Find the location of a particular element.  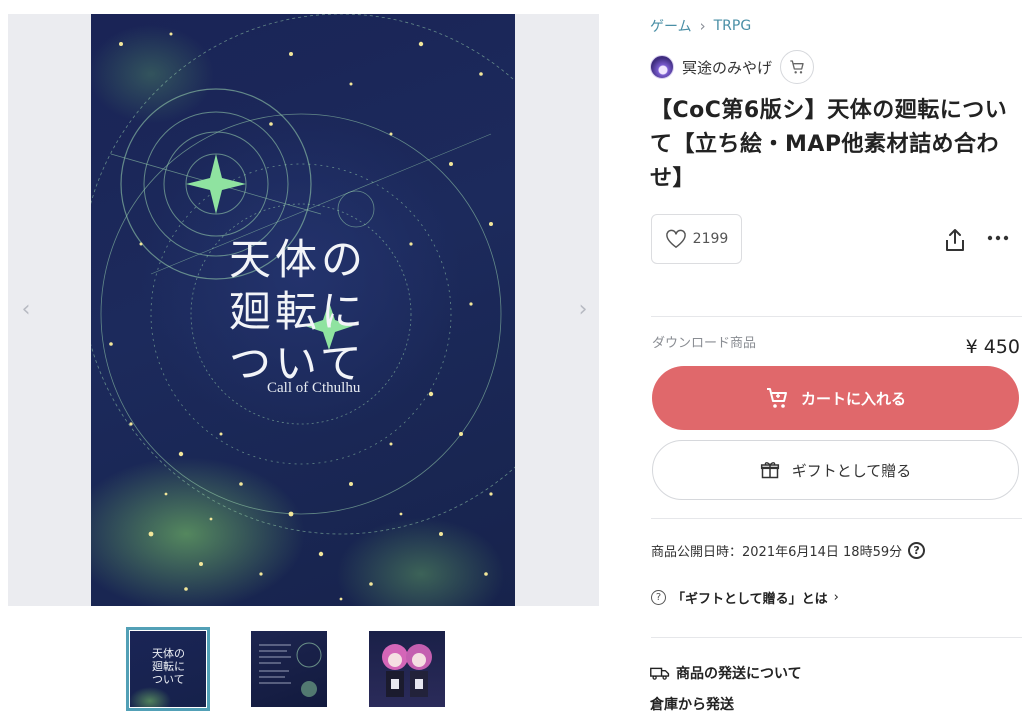

cover-title-line-2: 廻転に is located at coordinates (298, 311).